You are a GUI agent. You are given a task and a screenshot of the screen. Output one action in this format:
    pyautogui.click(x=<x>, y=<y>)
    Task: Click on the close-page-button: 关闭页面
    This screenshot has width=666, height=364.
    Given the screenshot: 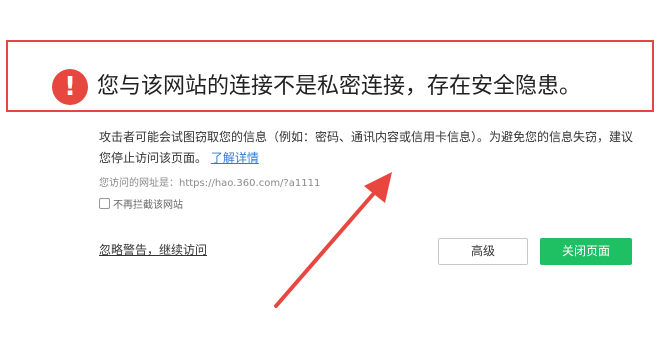 What is the action you would take?
    pyautogui.click(x=586, y=251)
    